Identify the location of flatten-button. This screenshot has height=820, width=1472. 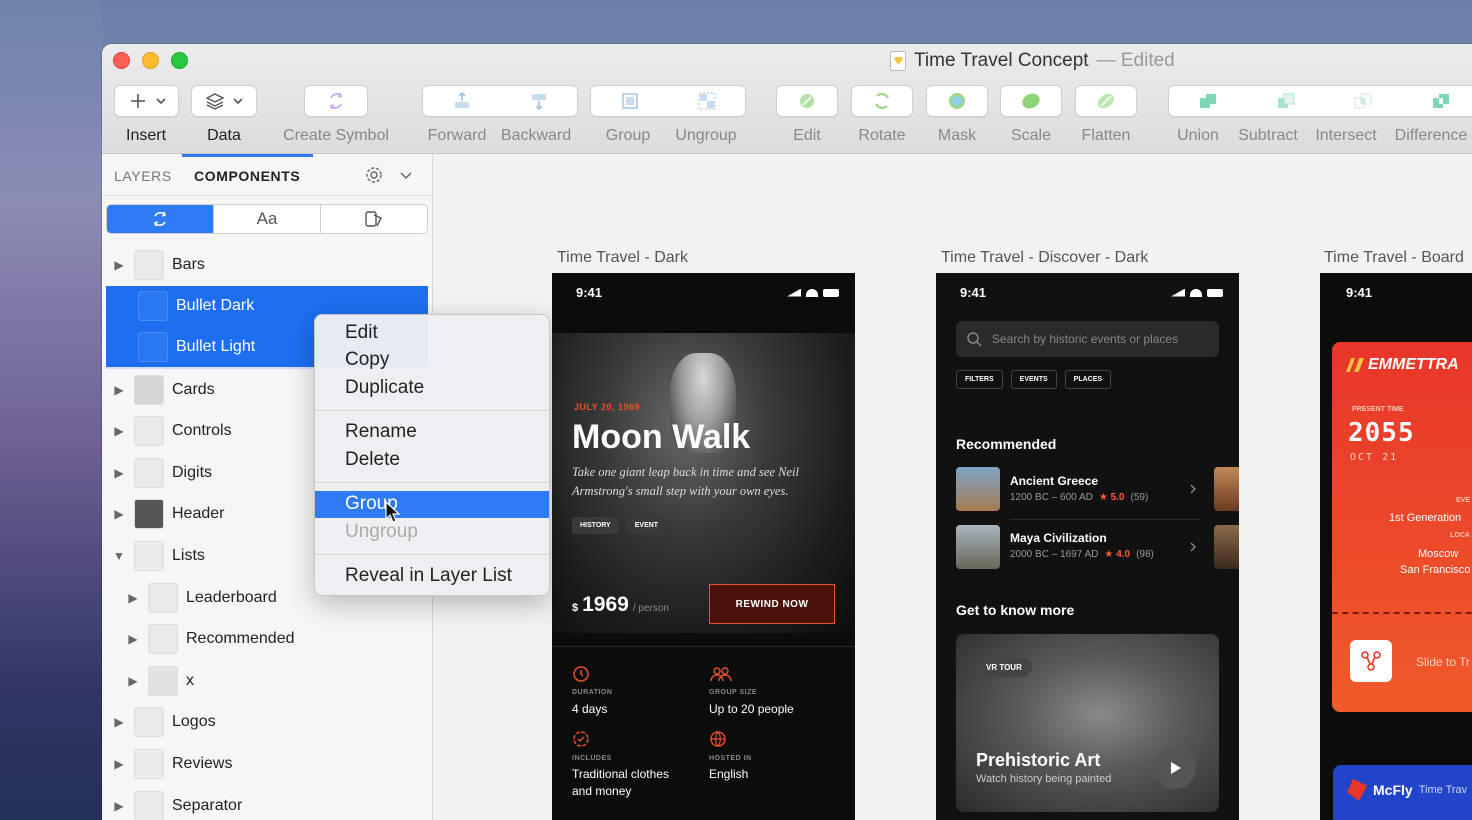
(1106, 101).